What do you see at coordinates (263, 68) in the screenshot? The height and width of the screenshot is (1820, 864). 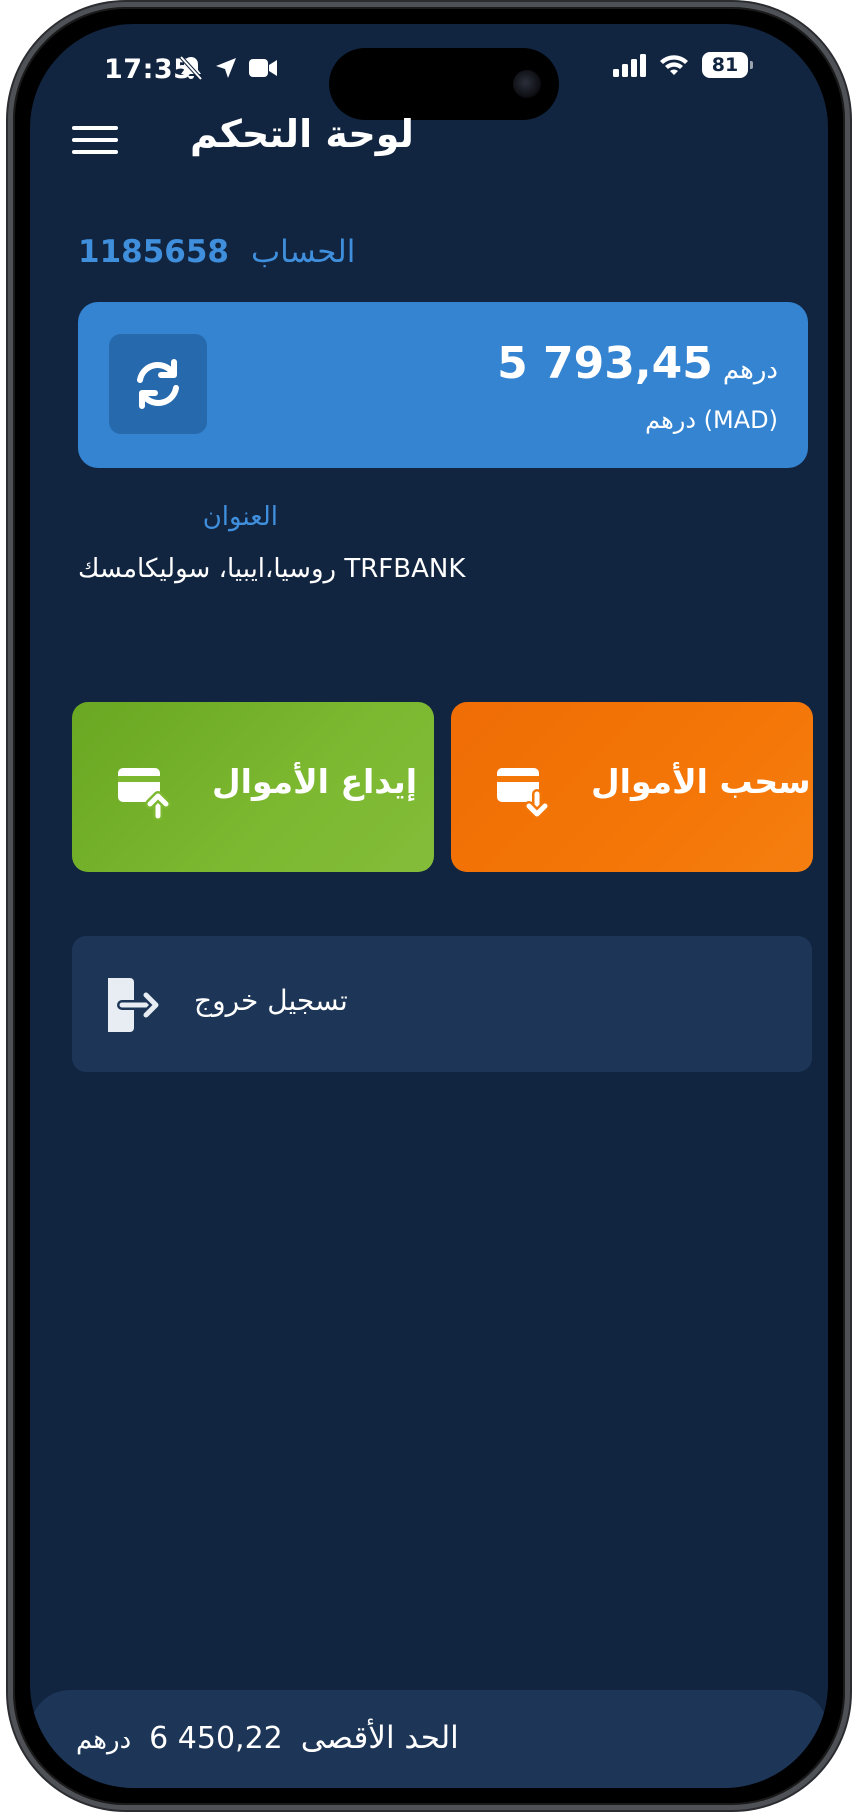 I see `video-camera-icon` at bounding box center [263, 68].